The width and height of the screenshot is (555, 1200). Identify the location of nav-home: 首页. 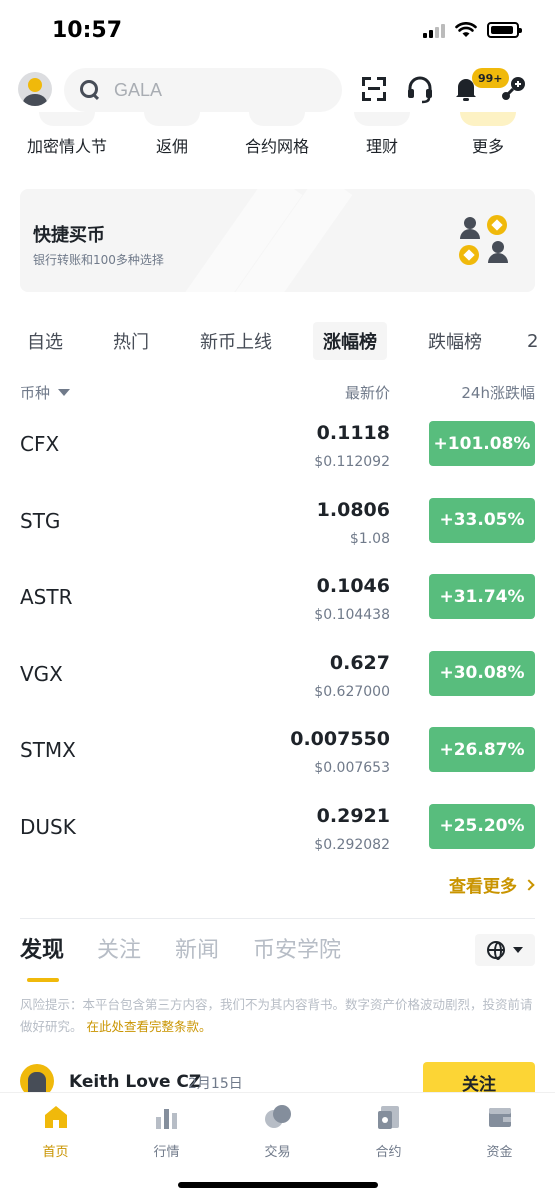
(55, 1131).